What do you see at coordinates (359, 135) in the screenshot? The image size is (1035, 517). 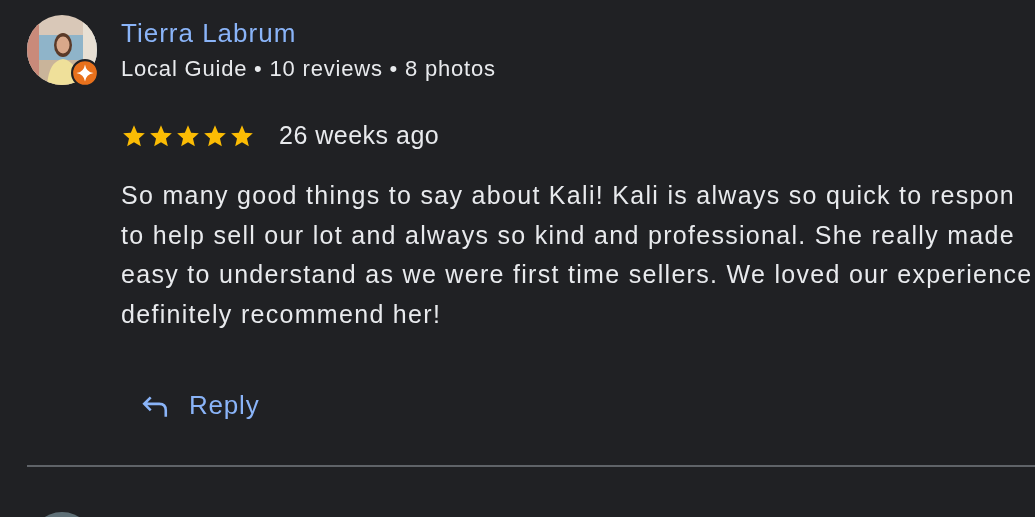 I see `review-time: 26 weeks ago` at bounding box center [359, 135].